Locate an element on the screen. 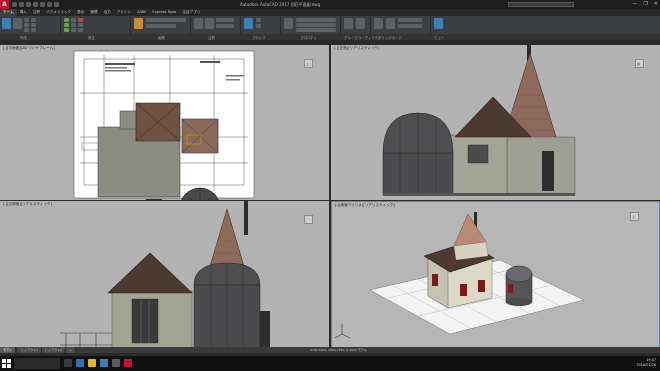  circle-tool-icon is located at coordinates (26, 20).